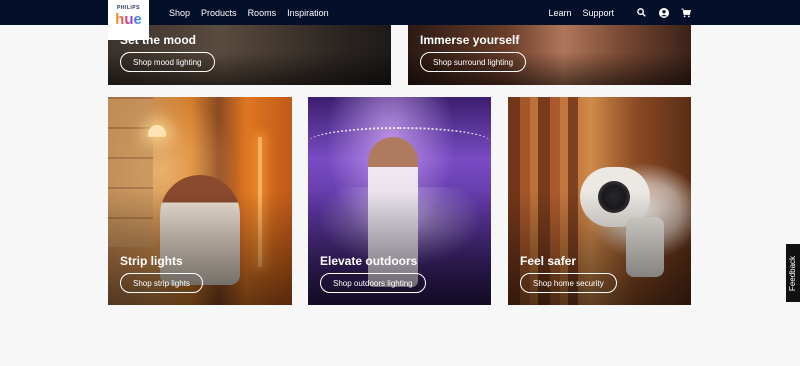 The width and height of the screenshot is (800, 366). I want to click on card-mood: Set the mood Shop mood lighting, so click(249, 55).